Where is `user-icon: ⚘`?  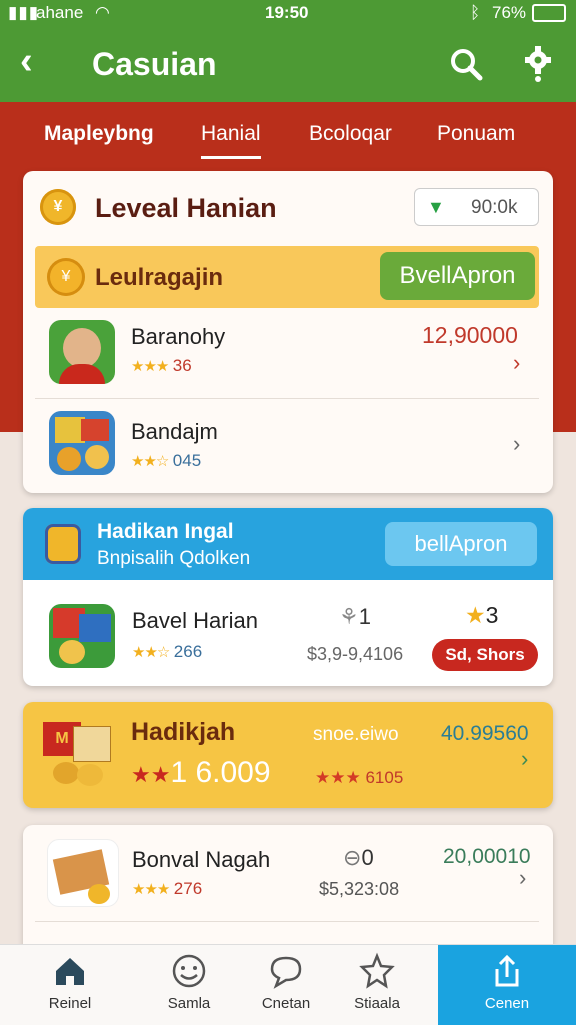
user-icon: ⚘ is located at coordinates (349, 616).